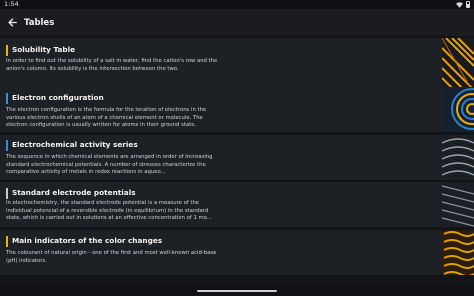  What do you see at coordinates (84, 241) in the screenshot?
I see `card-title: Main indicators of the color changes` at bounding box center [84, 241].